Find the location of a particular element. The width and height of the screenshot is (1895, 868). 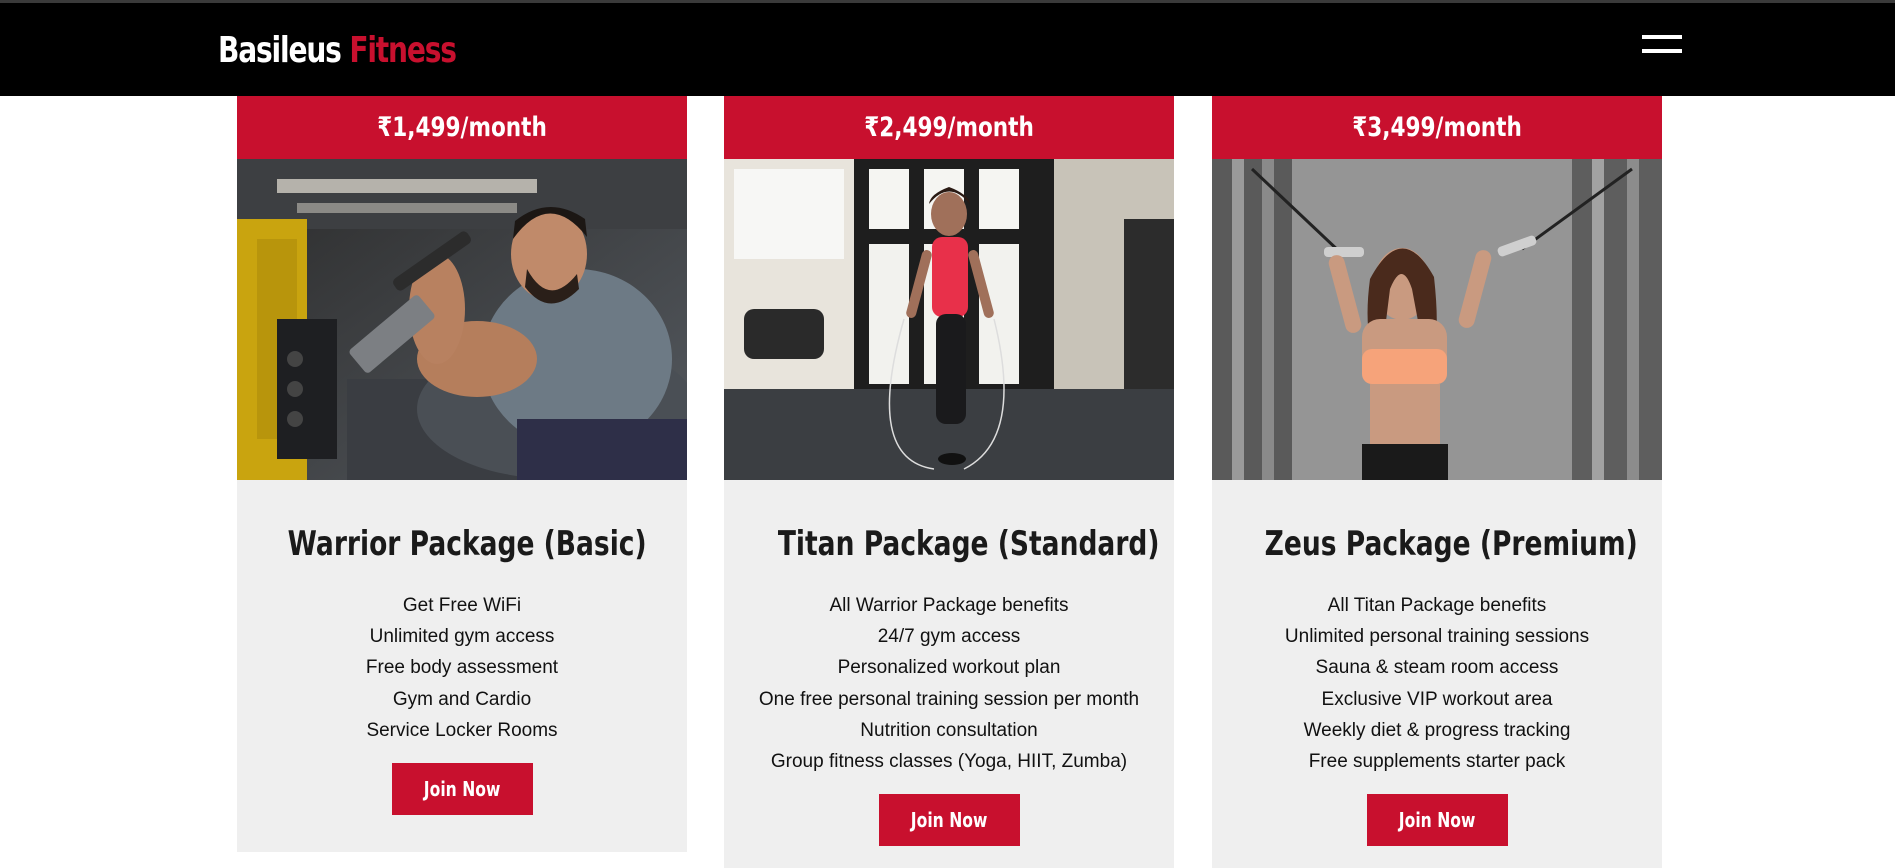

woman-cable-pulldown-photo is located at coordinates (1437, 319).